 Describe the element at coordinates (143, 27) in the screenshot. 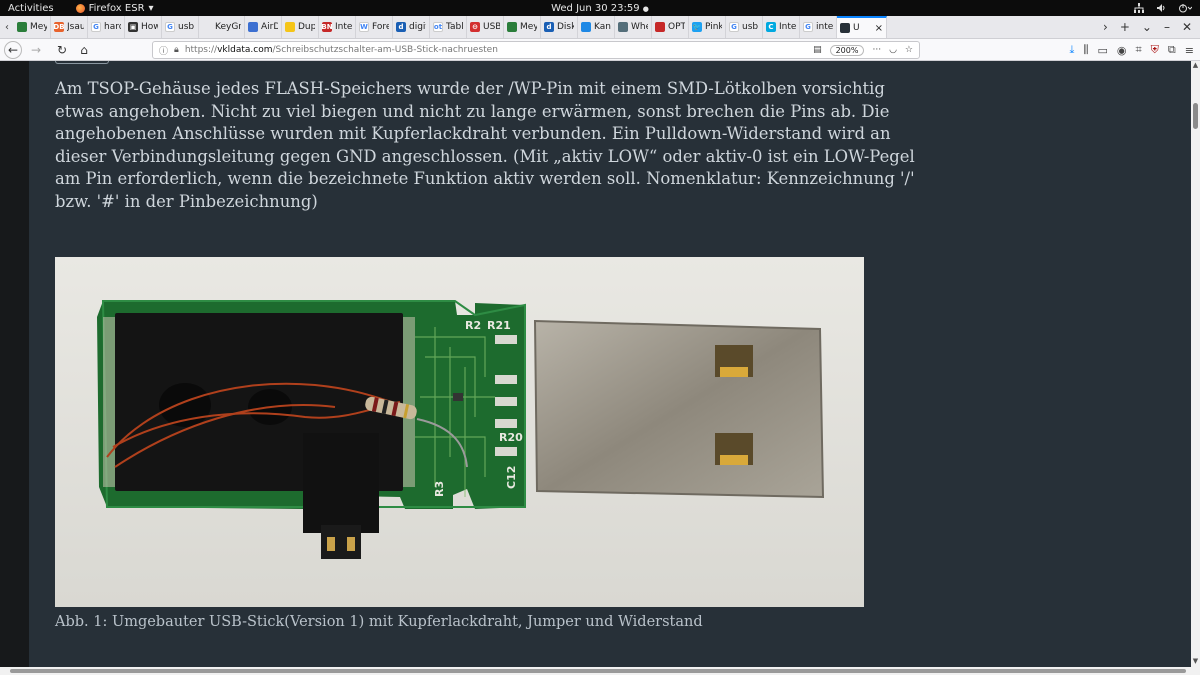

I see `tab-item: ▣How` at that location.